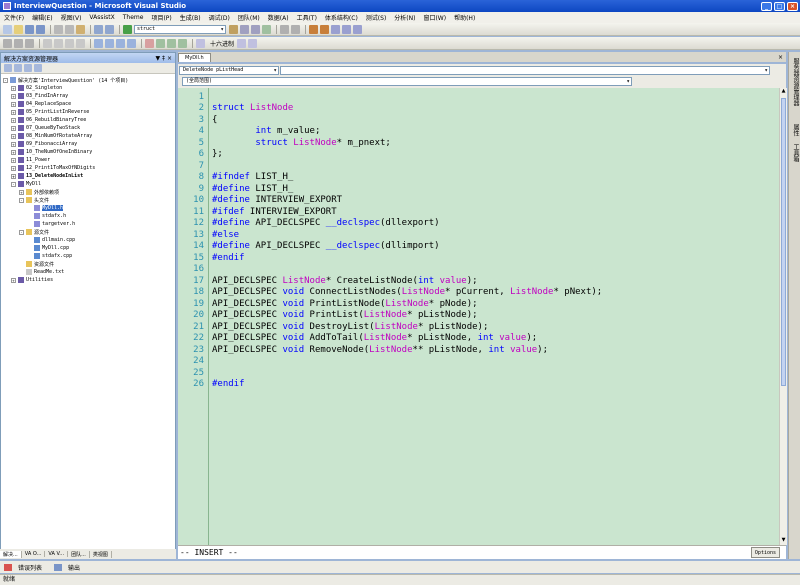  I want to click on tree-item: - 源文件, so click(88, 232).